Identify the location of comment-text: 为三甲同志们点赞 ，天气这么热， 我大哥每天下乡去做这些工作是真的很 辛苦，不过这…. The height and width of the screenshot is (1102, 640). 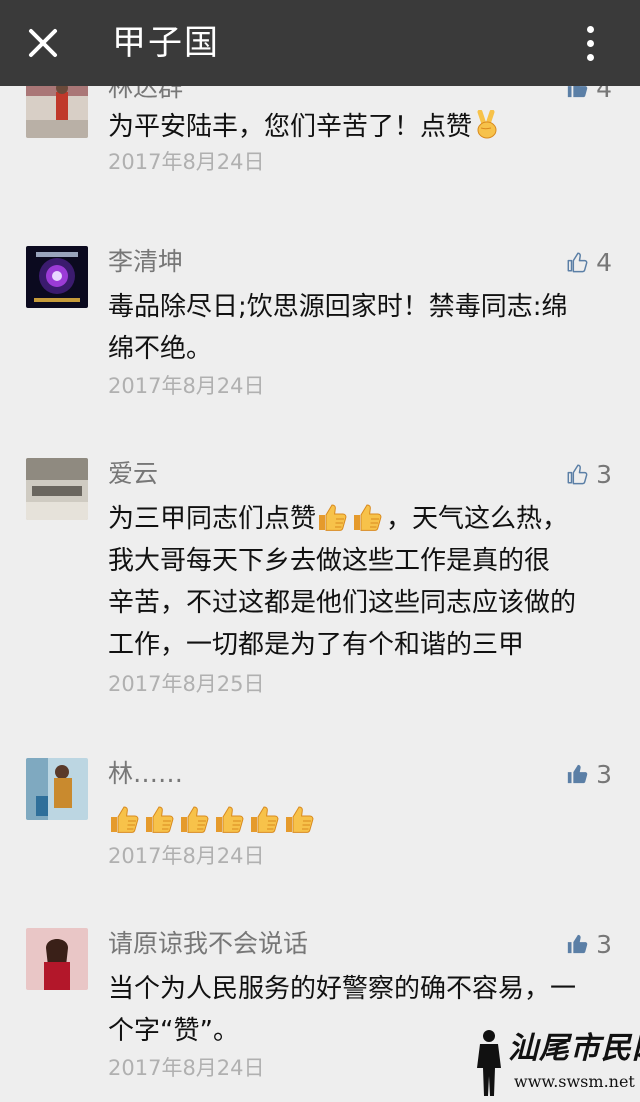
(358, 582).